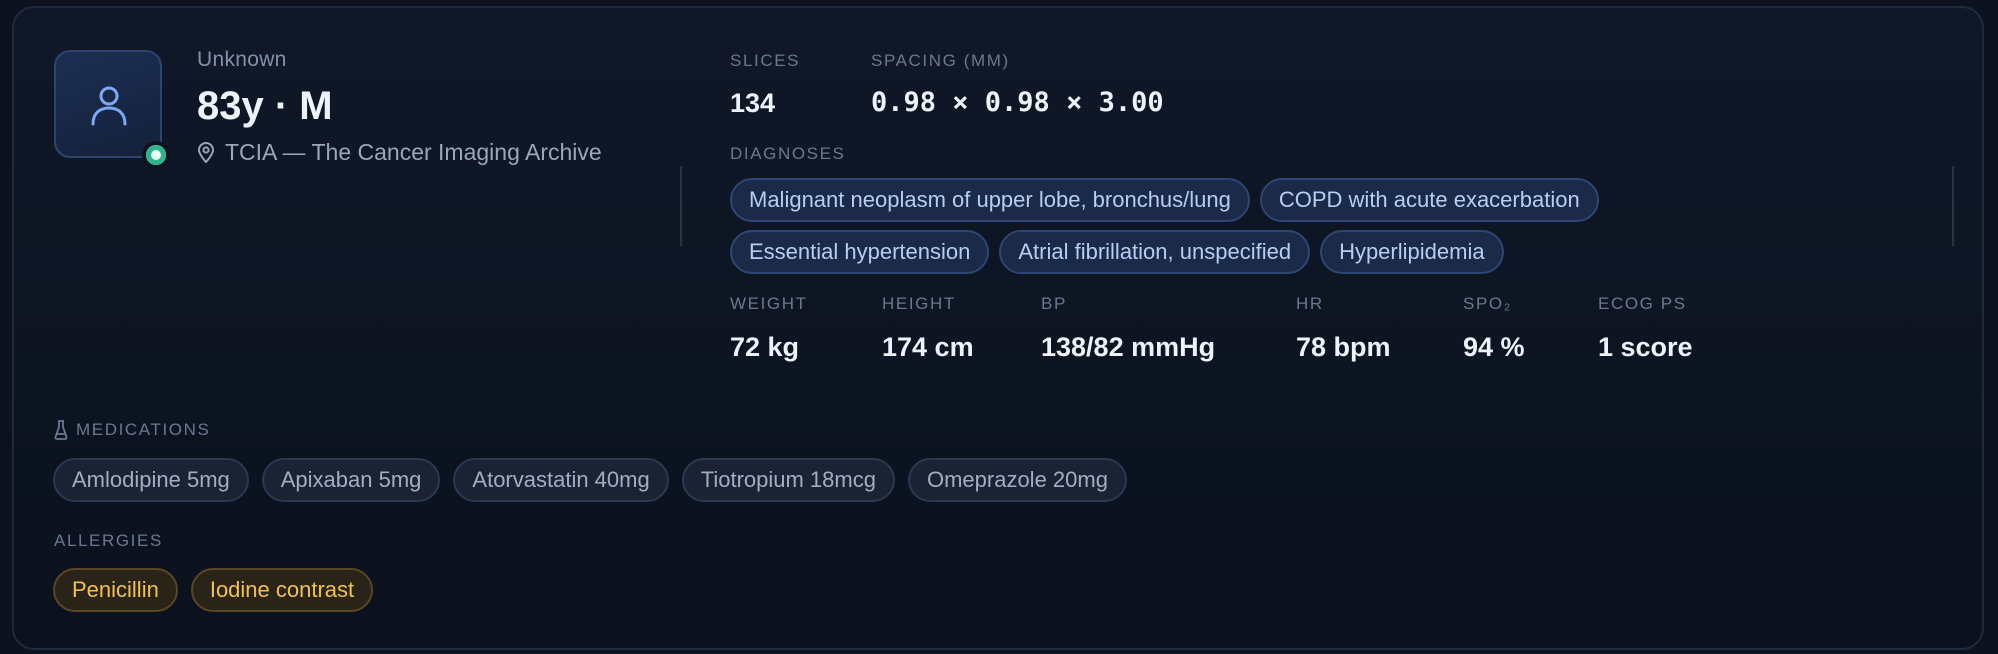  What do you see at coordinates (788, 153) in the screenshot?
I see `diagnoses-label: DIAGNOSES` at bounding box center [788, 153].